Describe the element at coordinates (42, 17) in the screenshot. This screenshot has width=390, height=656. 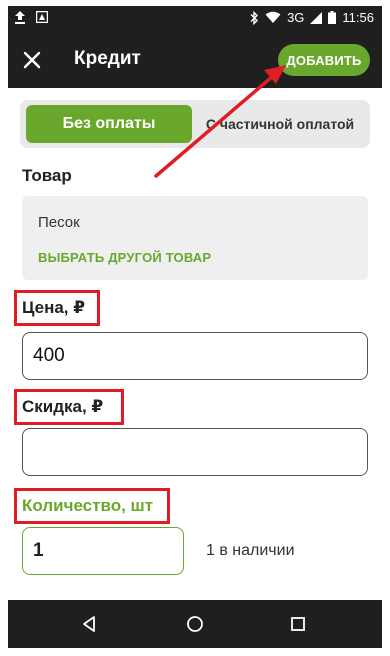
I see `notification-icon` at that location.